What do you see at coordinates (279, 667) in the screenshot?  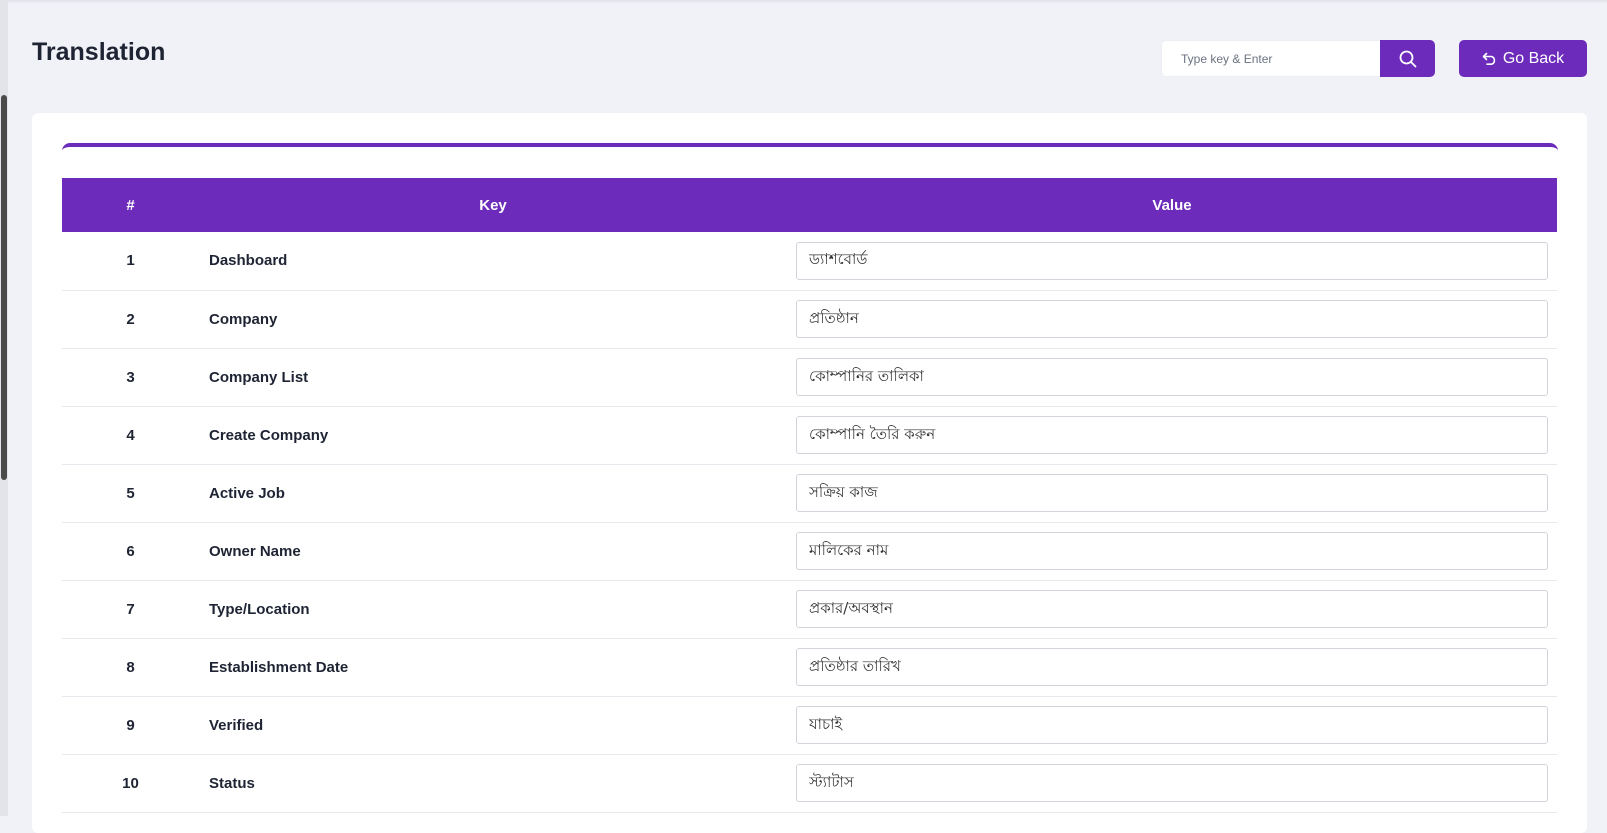 I see `row-key: Establishment Date` at bounding box center [279, 667].